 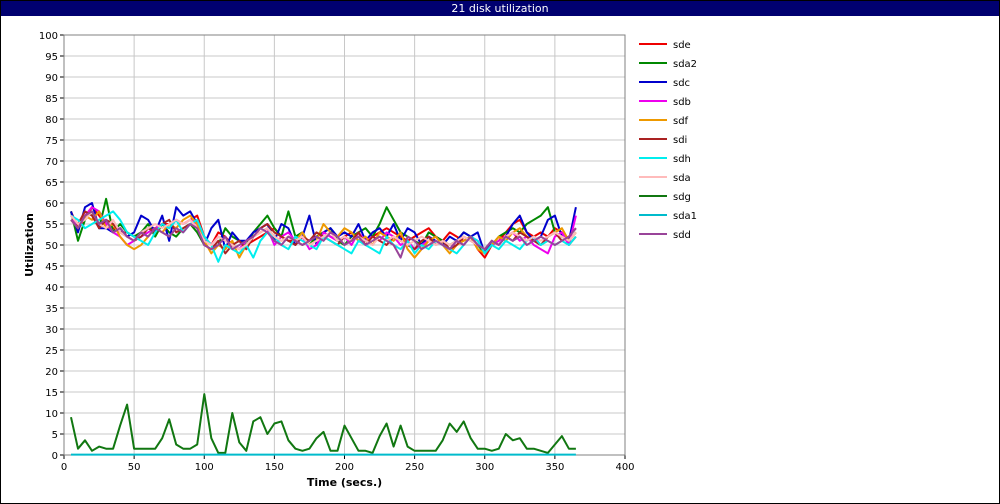 What do you see at coordinates (51, 183) in the screenshot?
I see `y-tick-label: 65` at bounding box center [51, 183].